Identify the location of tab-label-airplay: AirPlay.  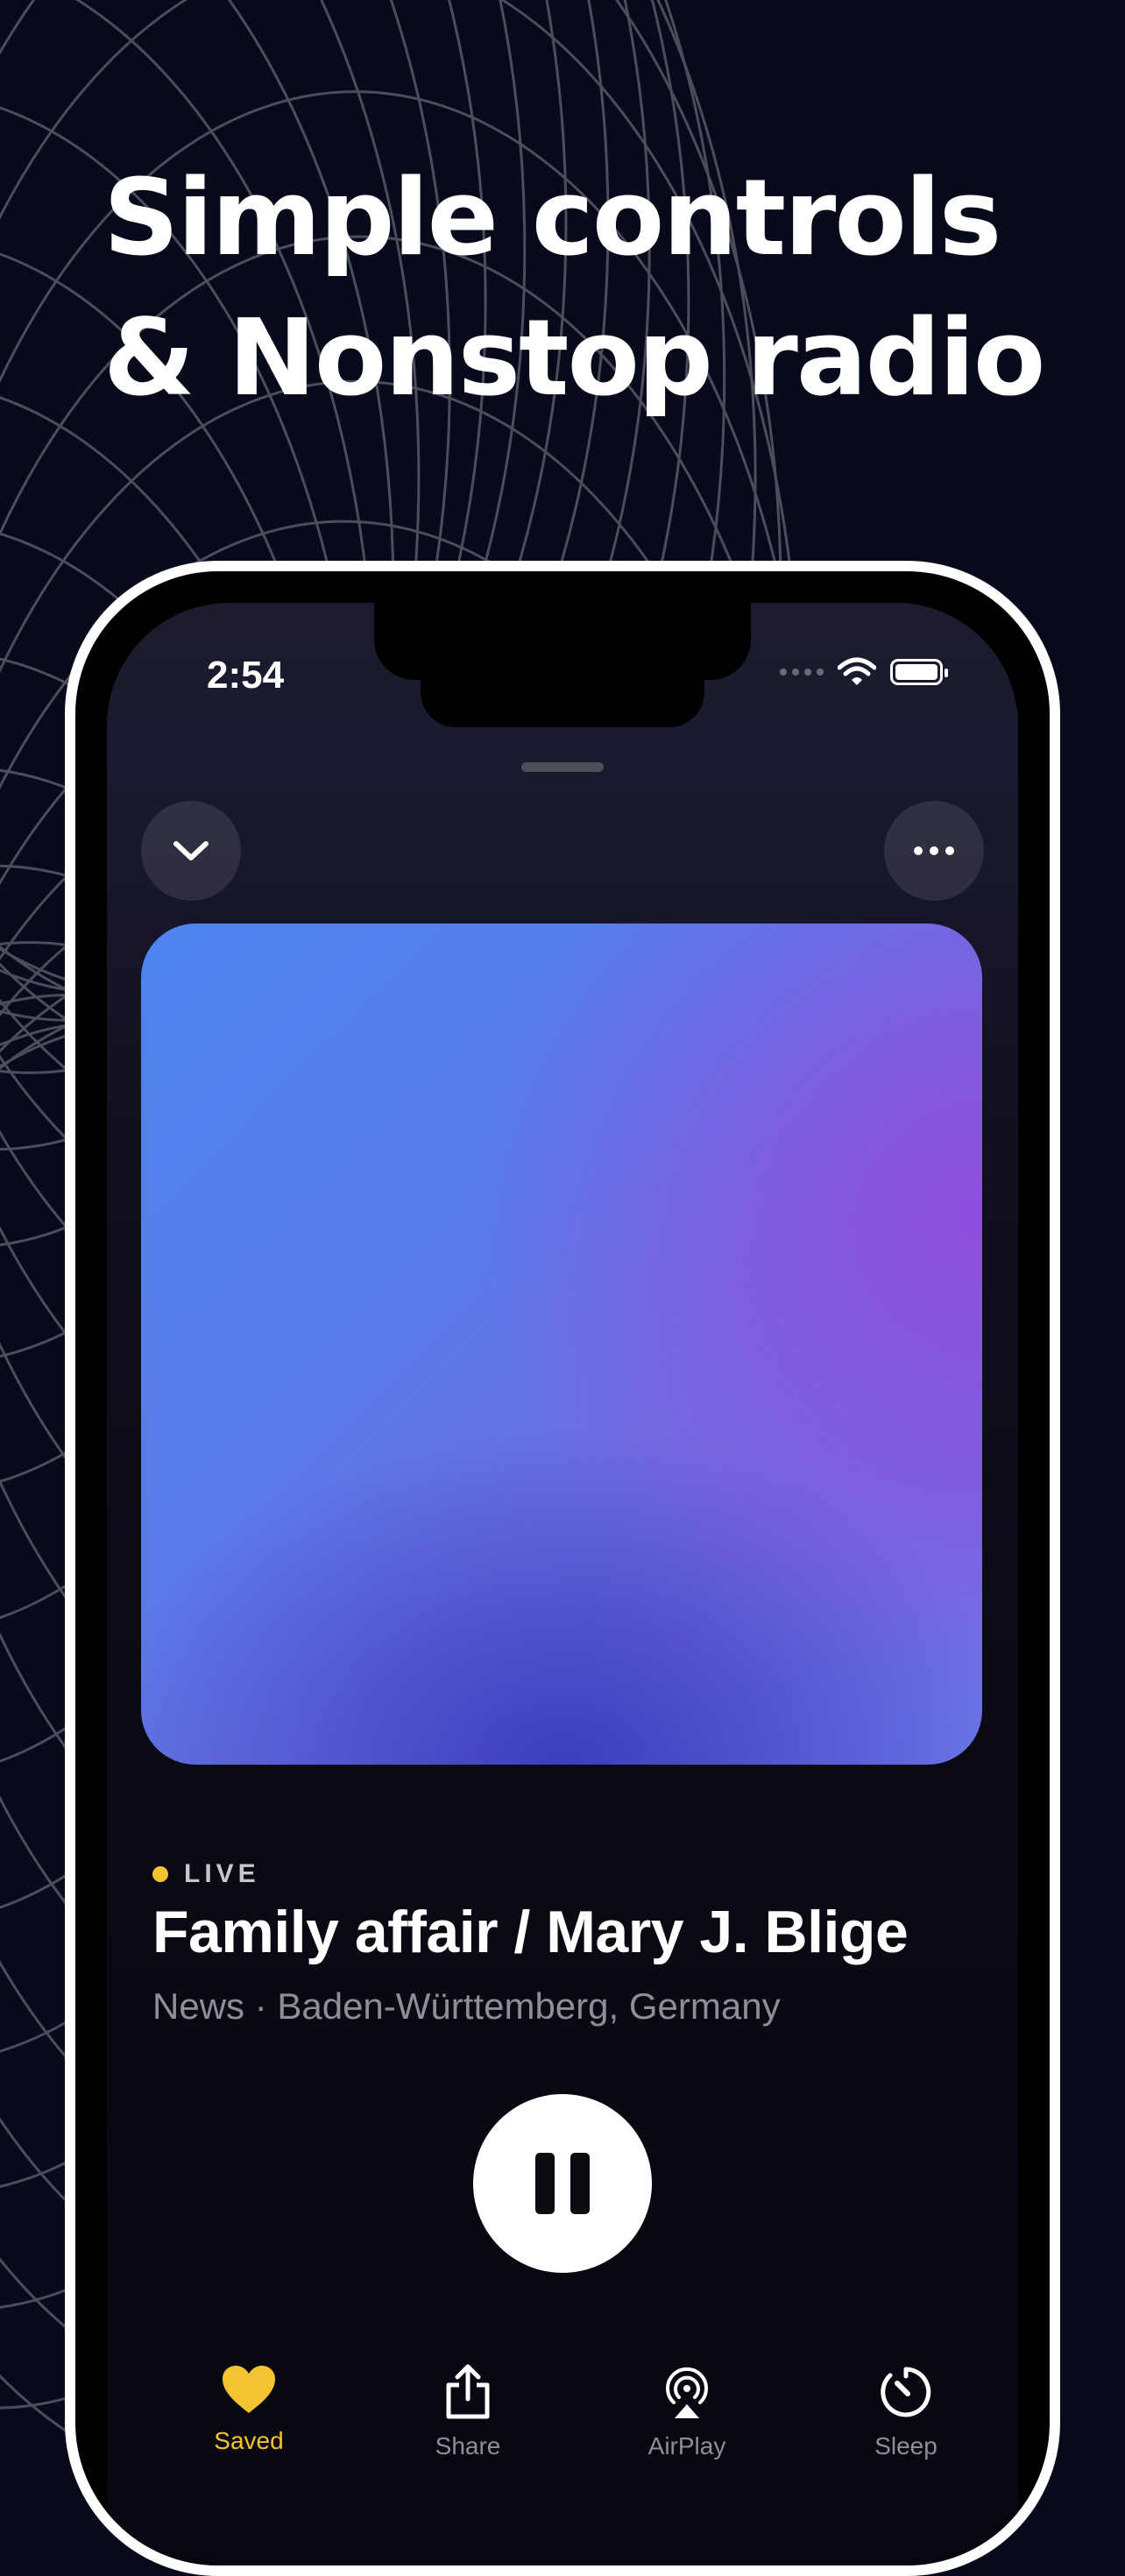
(686, 2445).